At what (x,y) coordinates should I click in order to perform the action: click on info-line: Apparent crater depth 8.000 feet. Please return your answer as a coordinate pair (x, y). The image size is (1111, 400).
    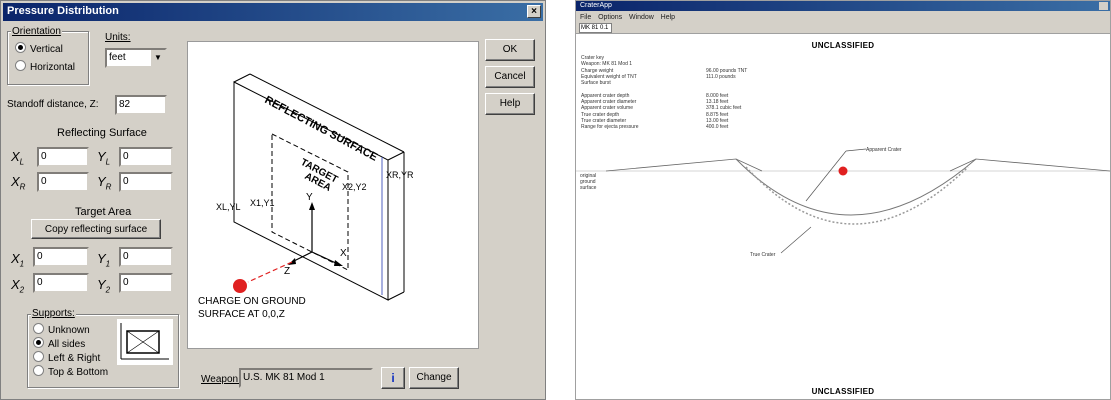
    Looking at the image, I should click on (654, 95).